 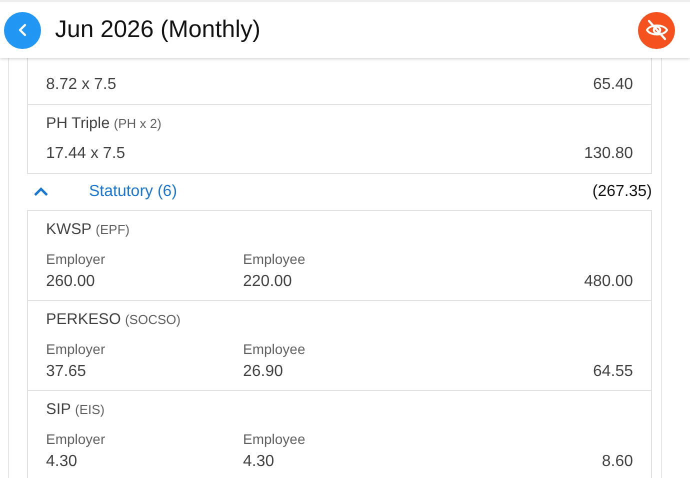 I want to click on employer-amount: 4.30, so click(x=62, y=462).